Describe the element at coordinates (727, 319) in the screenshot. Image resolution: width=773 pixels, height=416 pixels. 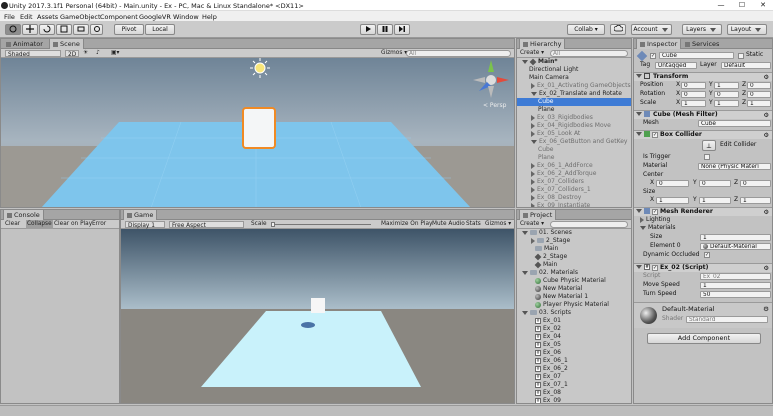
I see `shader-dropdown: Standard` at that location.